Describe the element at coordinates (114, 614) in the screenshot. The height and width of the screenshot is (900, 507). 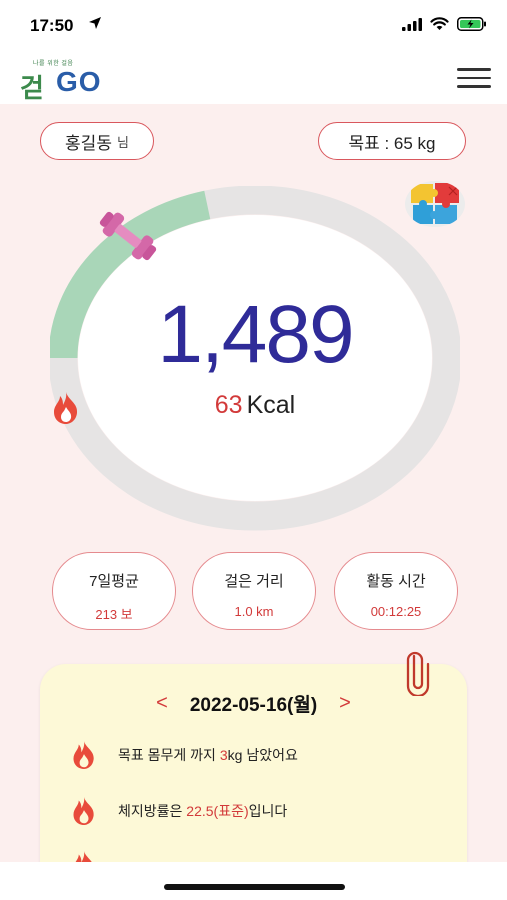
I see `stat-value: 213 보` at that location.